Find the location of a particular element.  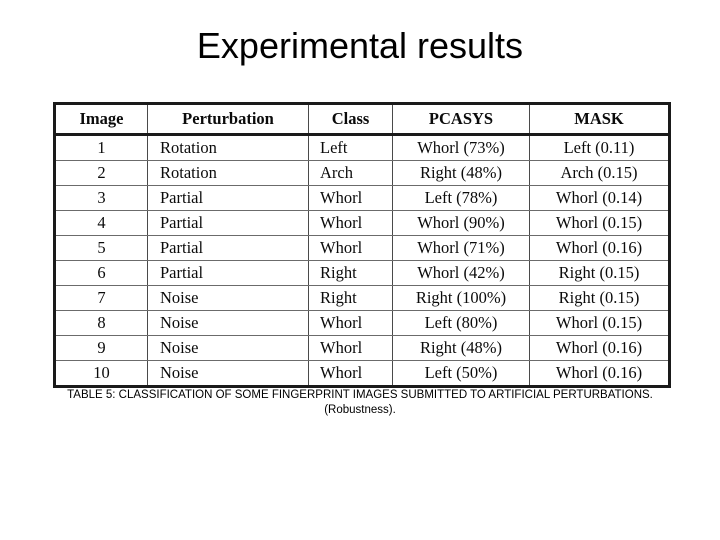

cell-pcasys: Left (78%) is located at coordinates (461, 198).